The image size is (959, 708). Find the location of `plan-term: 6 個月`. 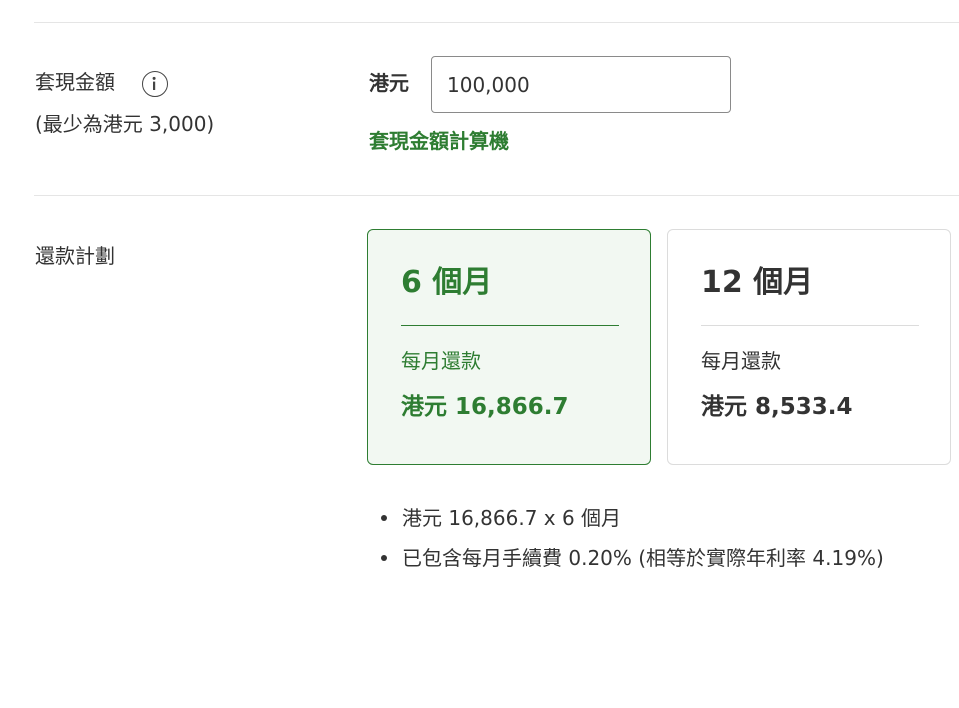

plan-term: 6 個月 is located at coordinates (447, 282).